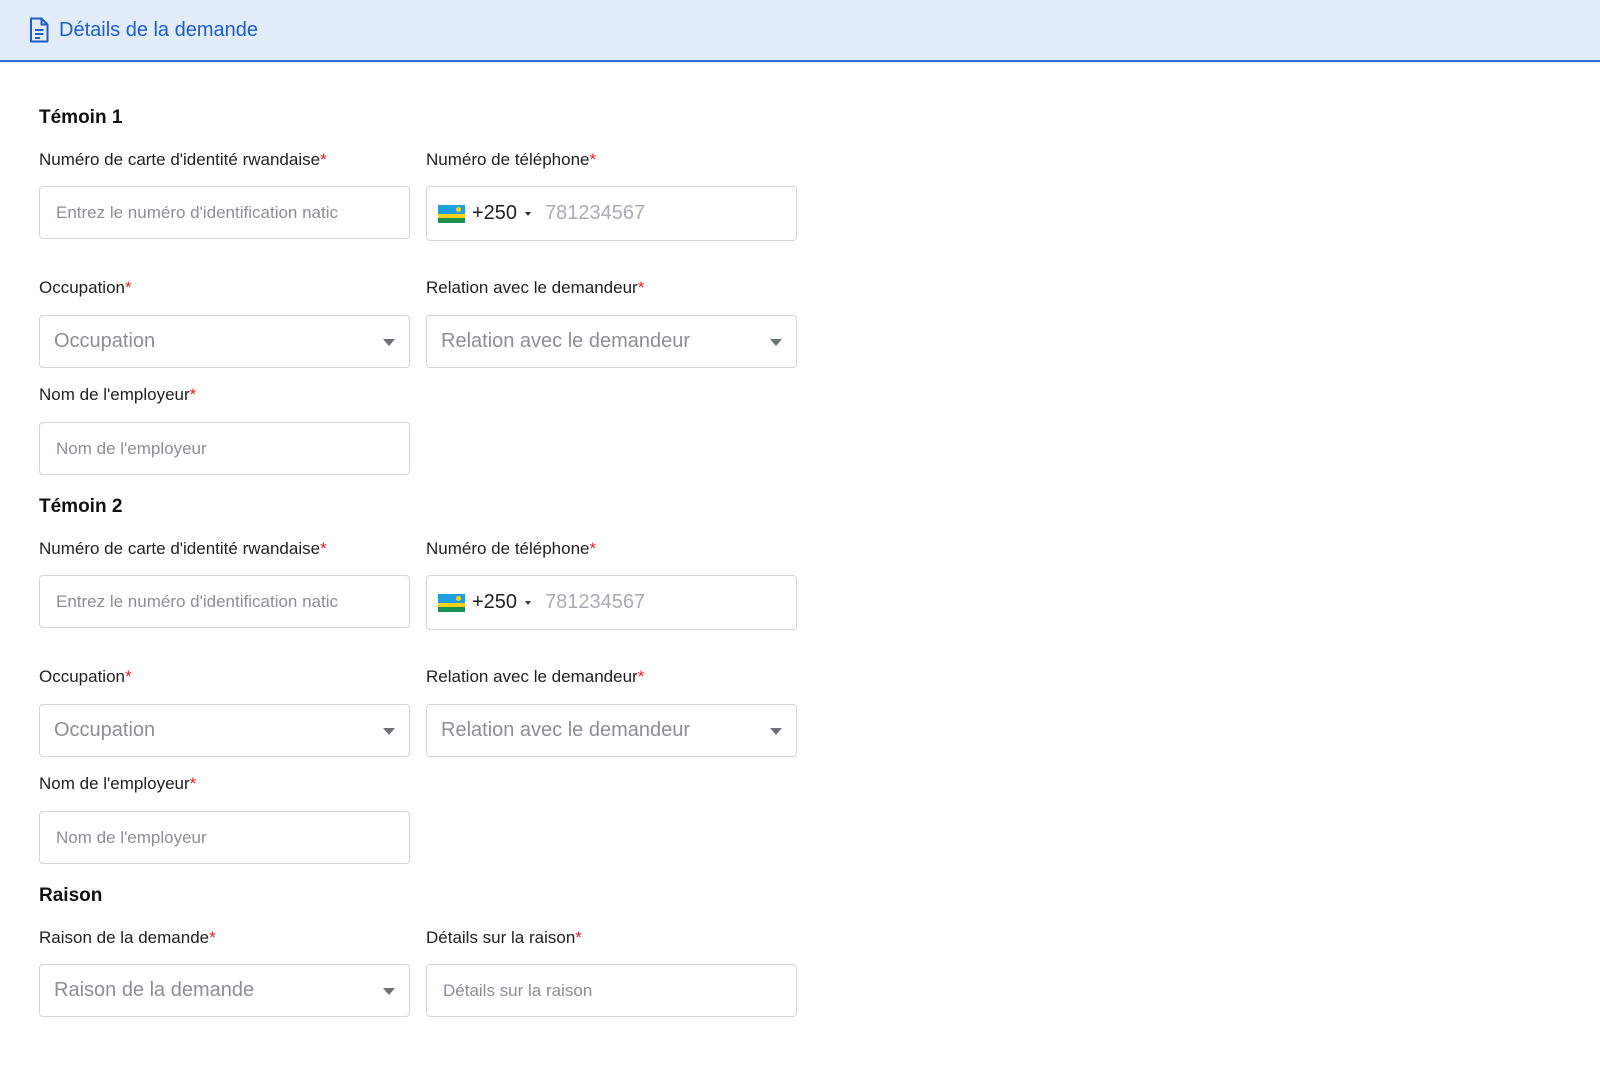 The height and width of the screenshot is (1072, 1600). Describe the element at coordinates (611, 990) in the screenshot. I see `reason-details-input: Détails sur la raison` at that location.